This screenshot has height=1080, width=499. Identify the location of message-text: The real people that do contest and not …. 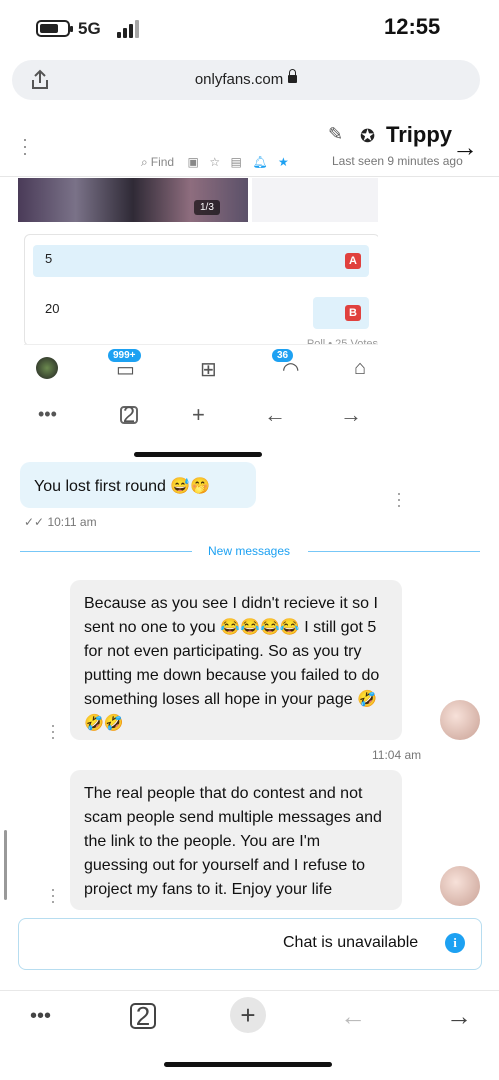
(233, 841).